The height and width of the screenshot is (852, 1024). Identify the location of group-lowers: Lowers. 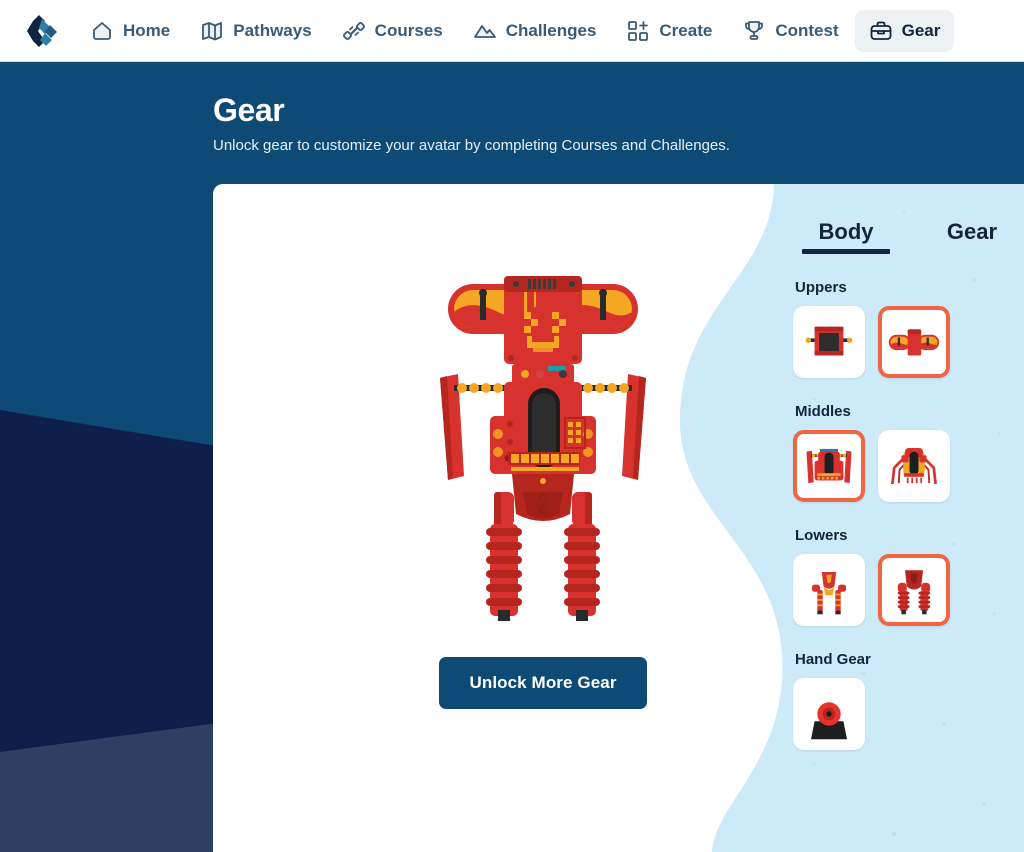
(904, 576).